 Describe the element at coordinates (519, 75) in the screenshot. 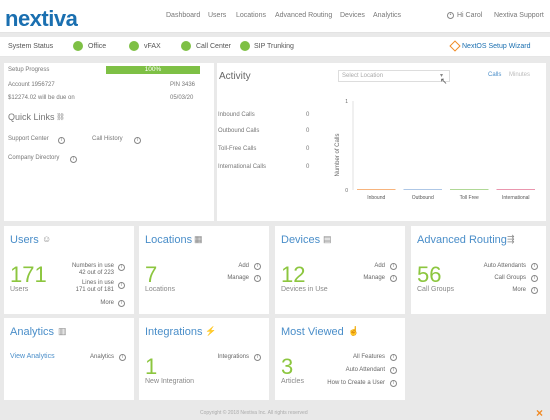

I see `tab-minutes: Minutes` at that location.